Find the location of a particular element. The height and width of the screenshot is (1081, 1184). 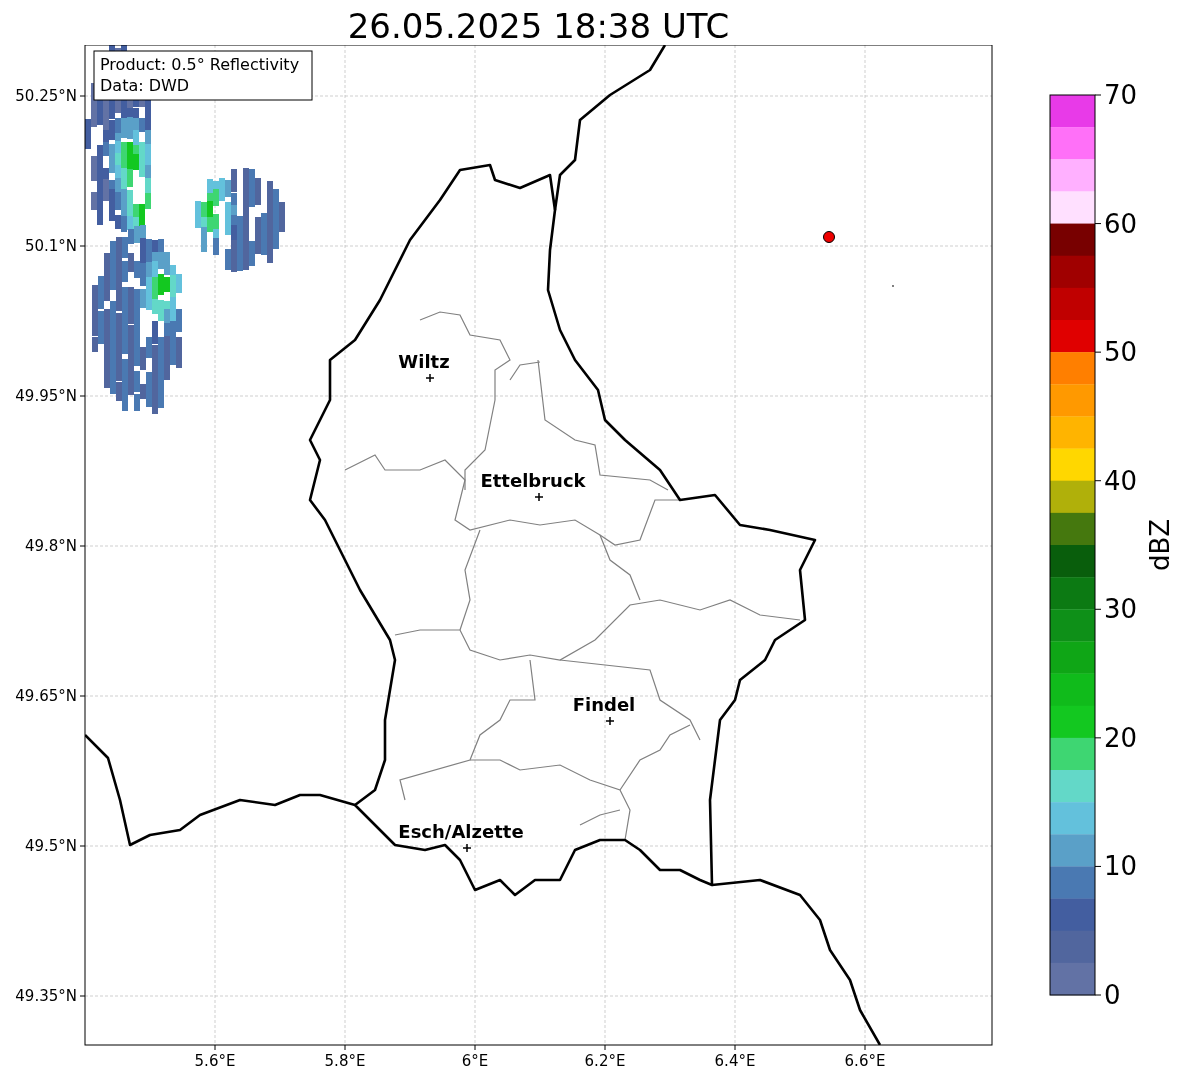

colorbar-tick-label: 50 is located at coordinates (1121, 352).